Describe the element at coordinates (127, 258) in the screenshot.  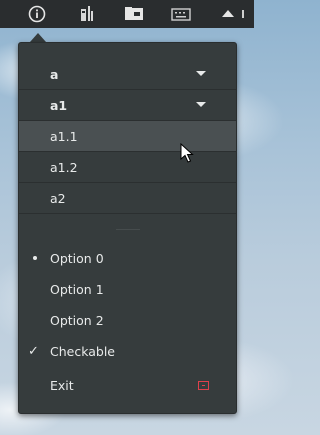
I see `radio-option-0: Option 0` at that location.